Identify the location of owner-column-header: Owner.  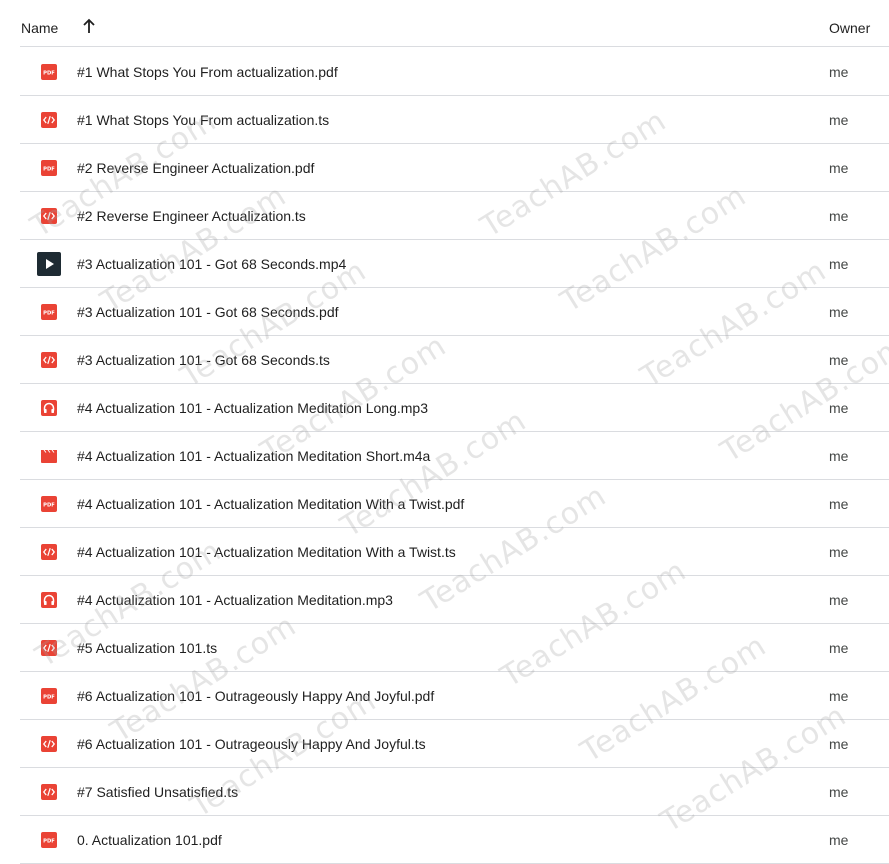
(850, 28).